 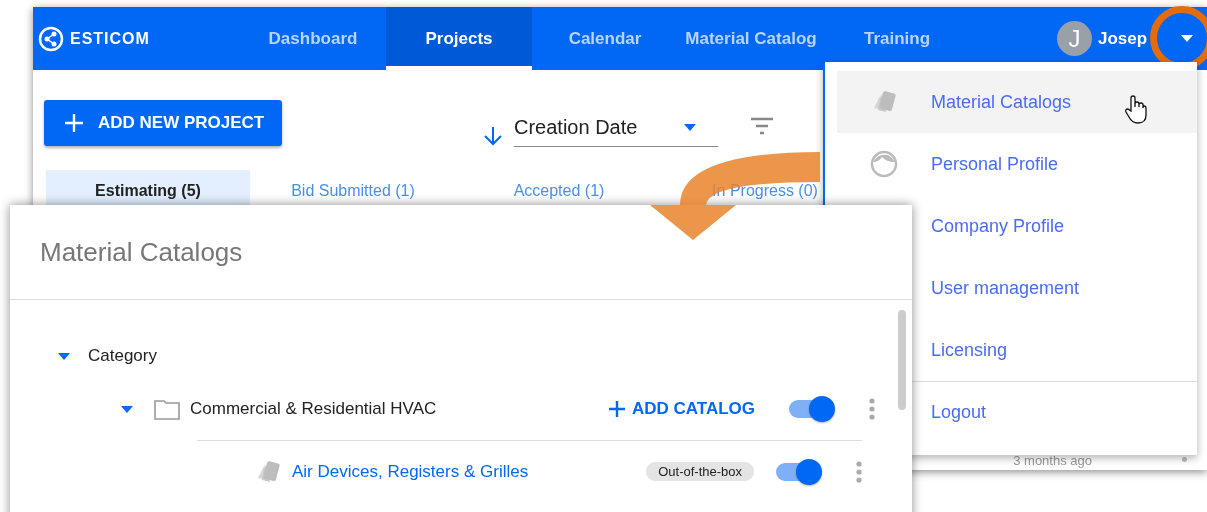 I want to click on add-catalog-button: ADD CATALOG, so click(x=681, y=409).